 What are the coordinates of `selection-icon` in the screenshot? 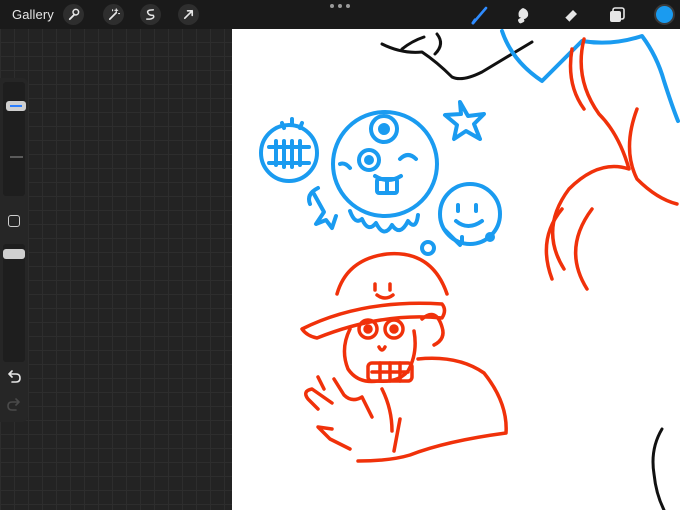 It's located at (150, 14).